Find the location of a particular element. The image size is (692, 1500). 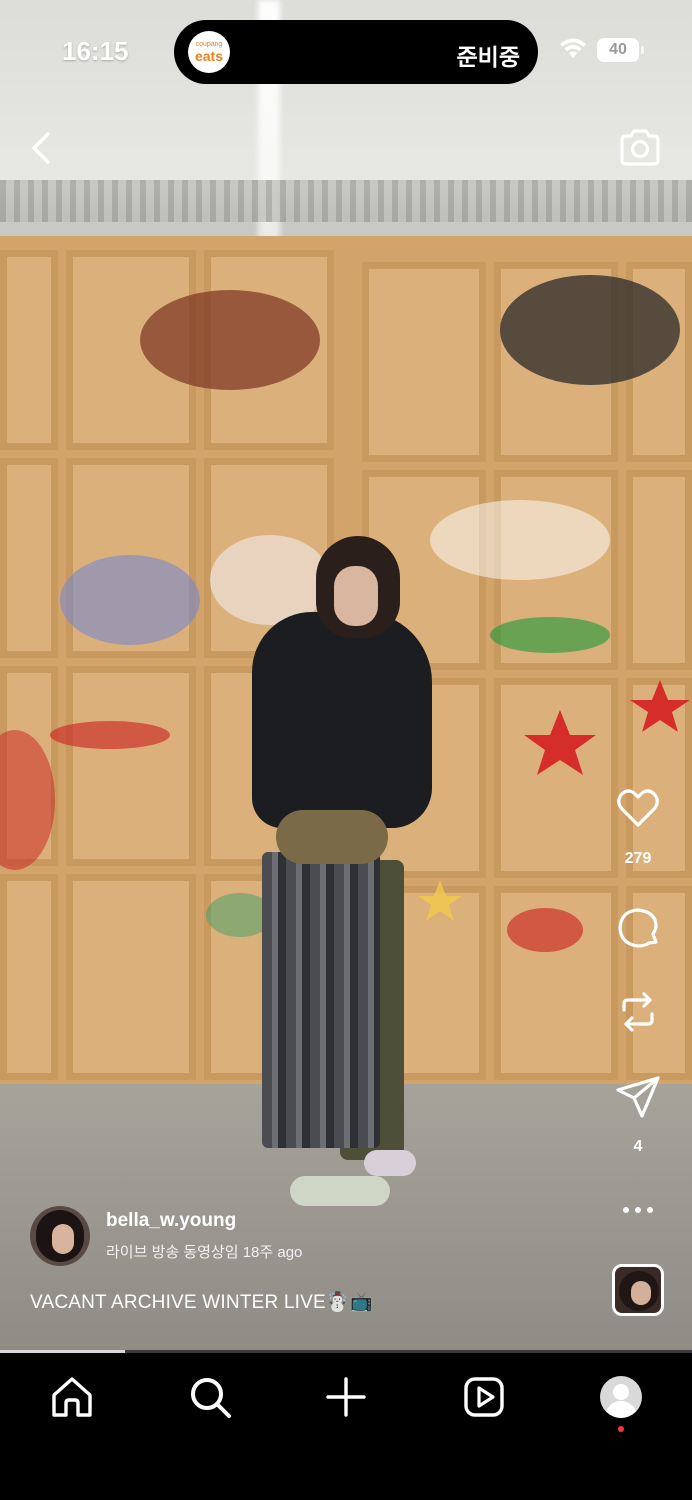

status-time: 16:15 is located at coordinates (95, 51).